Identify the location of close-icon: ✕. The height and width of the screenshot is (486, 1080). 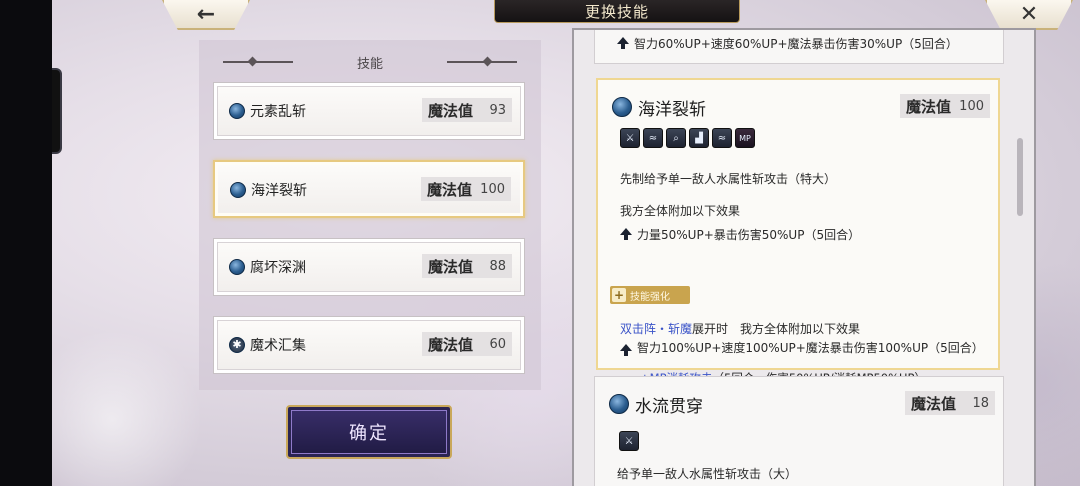
(1029, 14).